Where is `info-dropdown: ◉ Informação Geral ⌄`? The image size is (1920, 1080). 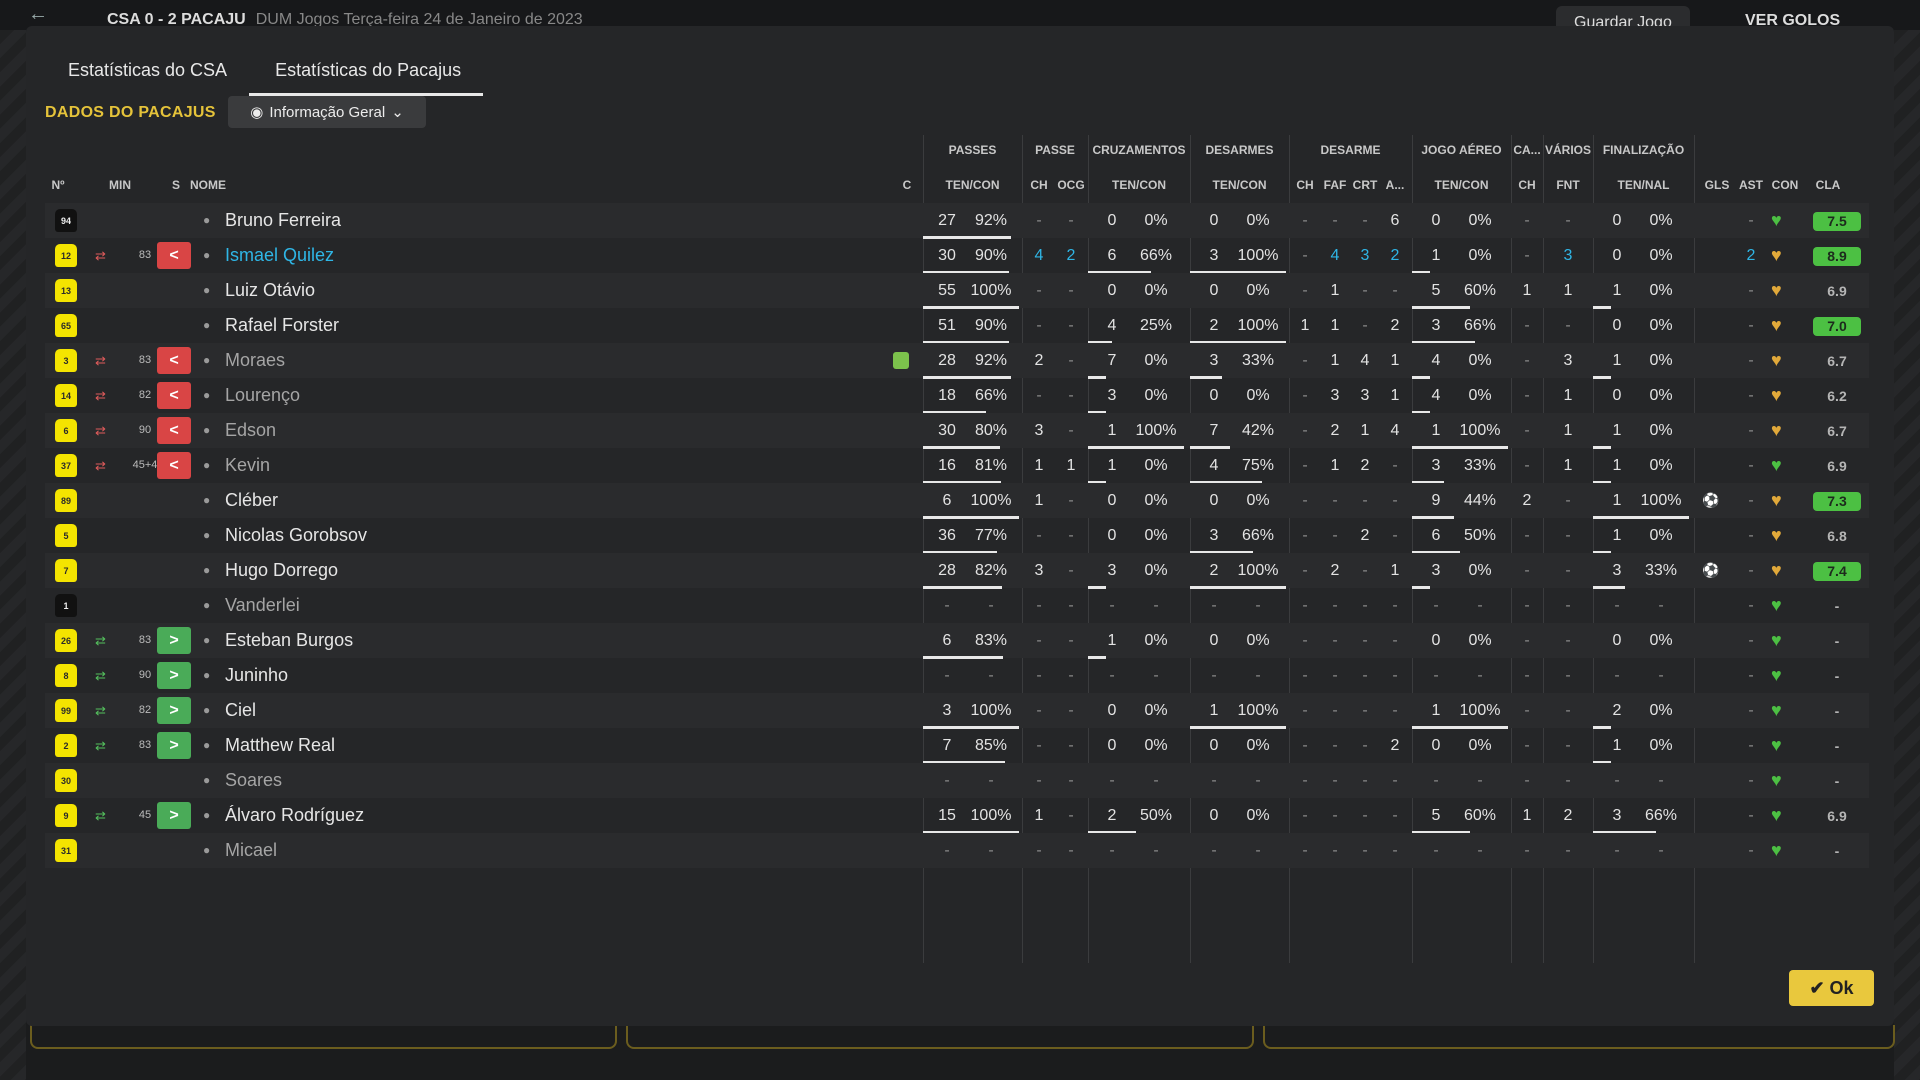 info-dropdown: ◉ Informação Geral ⌄ is located at coordinates (327, 112).